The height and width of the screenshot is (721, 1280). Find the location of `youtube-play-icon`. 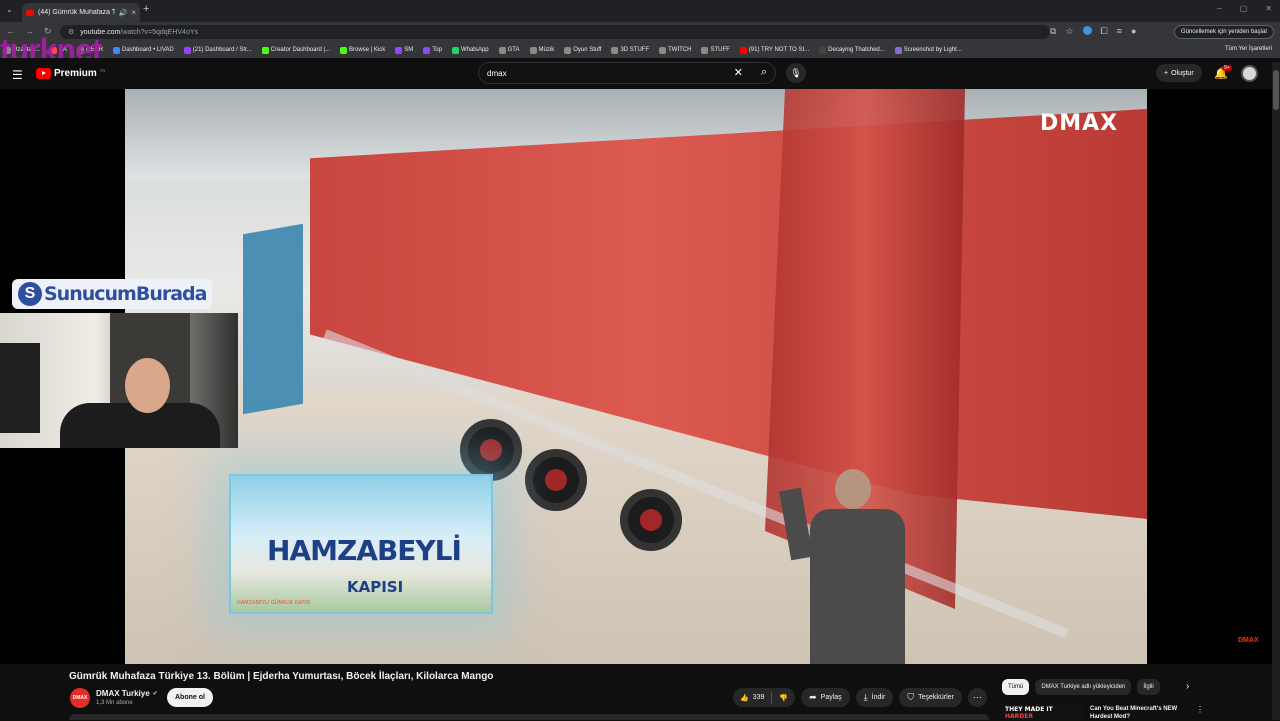

youtube-play-icon is located at coordinates (43, 73).